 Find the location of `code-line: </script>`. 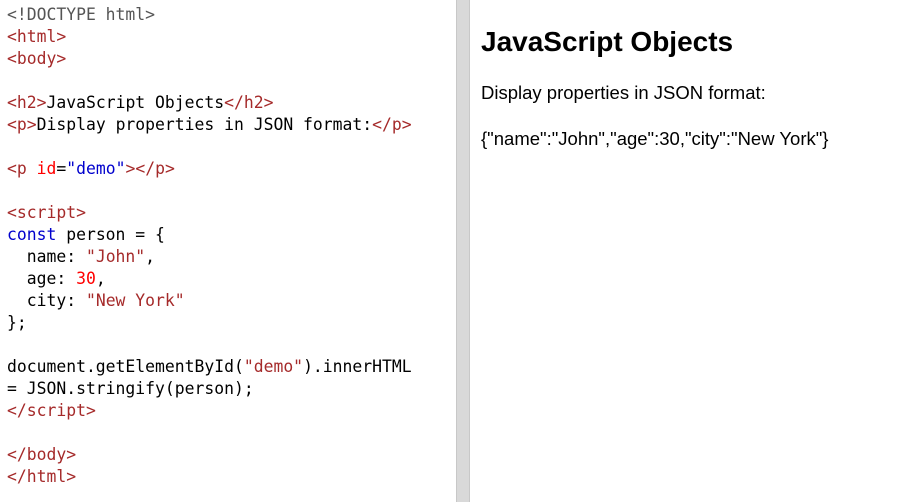

code-line: </script> is located at coordinates (231, 411).